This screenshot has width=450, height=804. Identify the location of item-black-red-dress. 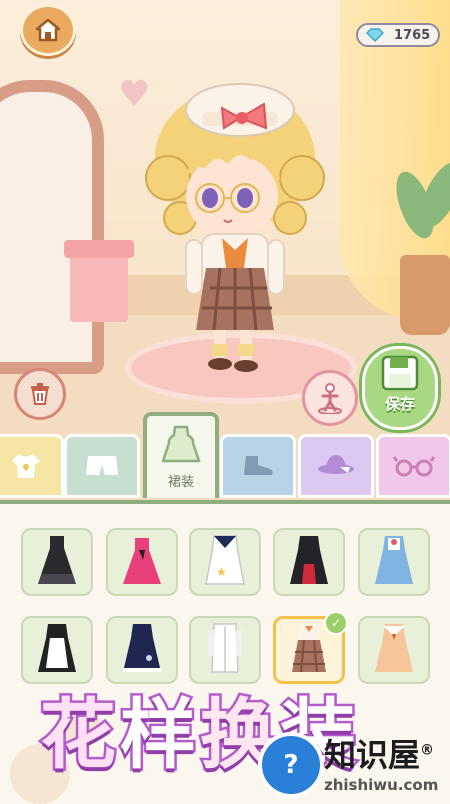
(309, 562).